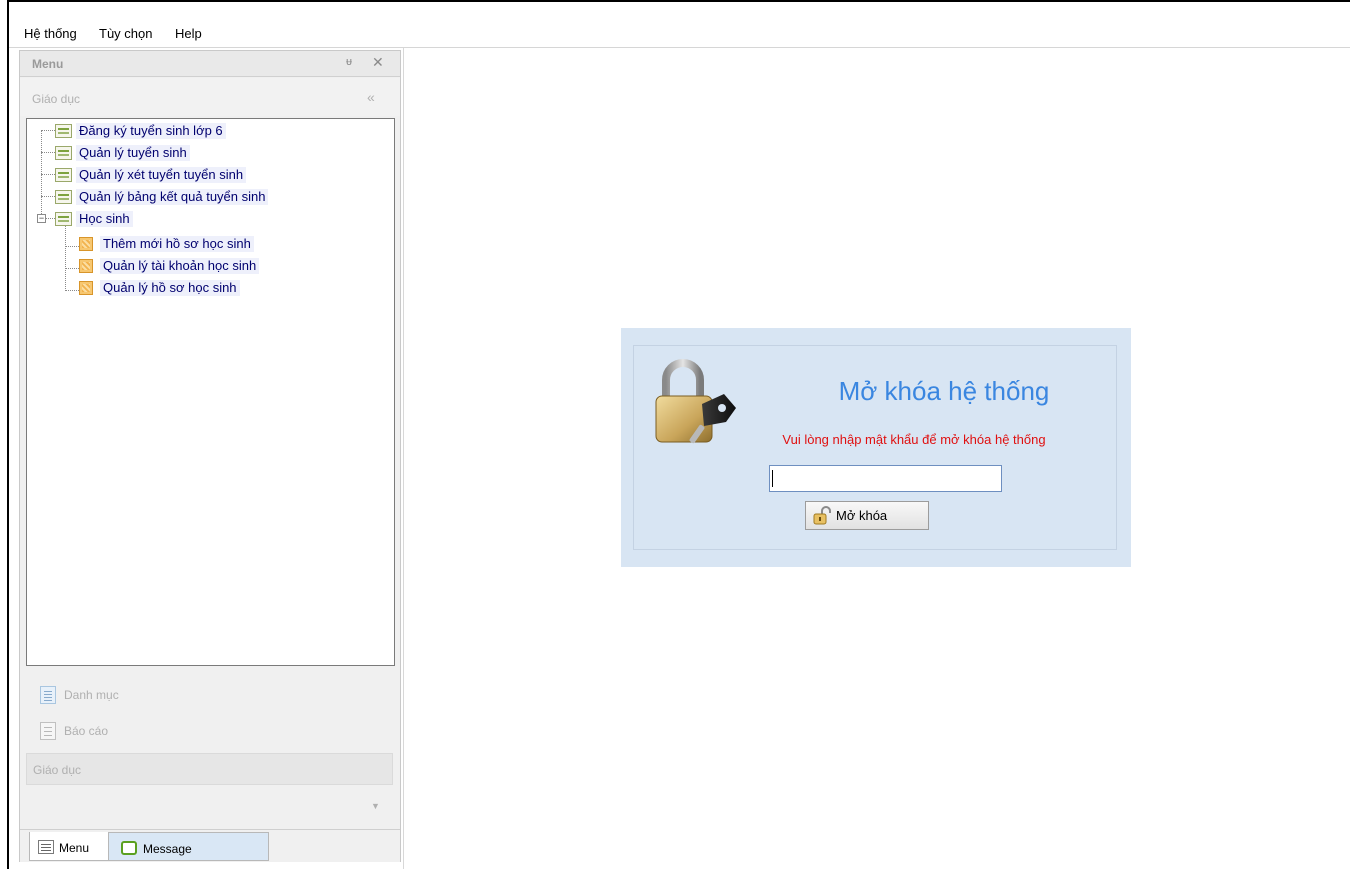 This screenshot has width=1350, height=869. What do you see at coordinates (151, 131) in the screenshot?
I see `tree-item-label: Đăng ký tuyển sinh lớp 6` at bounding box center [151, 131].